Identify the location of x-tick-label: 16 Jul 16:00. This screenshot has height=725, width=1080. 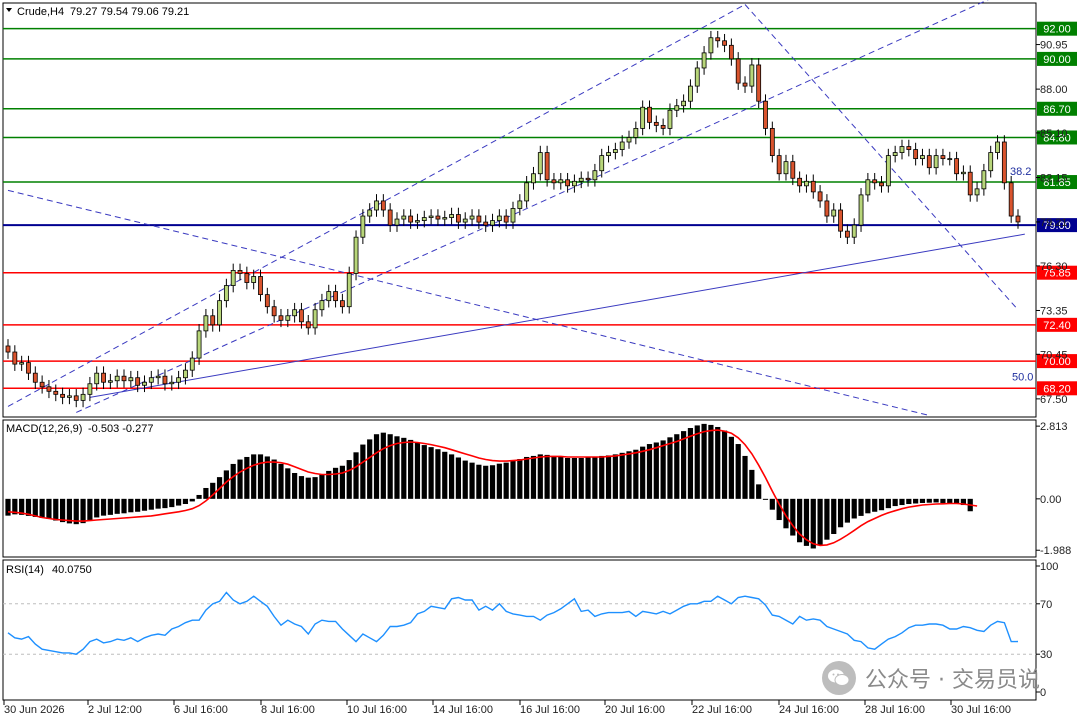
(550, 710).